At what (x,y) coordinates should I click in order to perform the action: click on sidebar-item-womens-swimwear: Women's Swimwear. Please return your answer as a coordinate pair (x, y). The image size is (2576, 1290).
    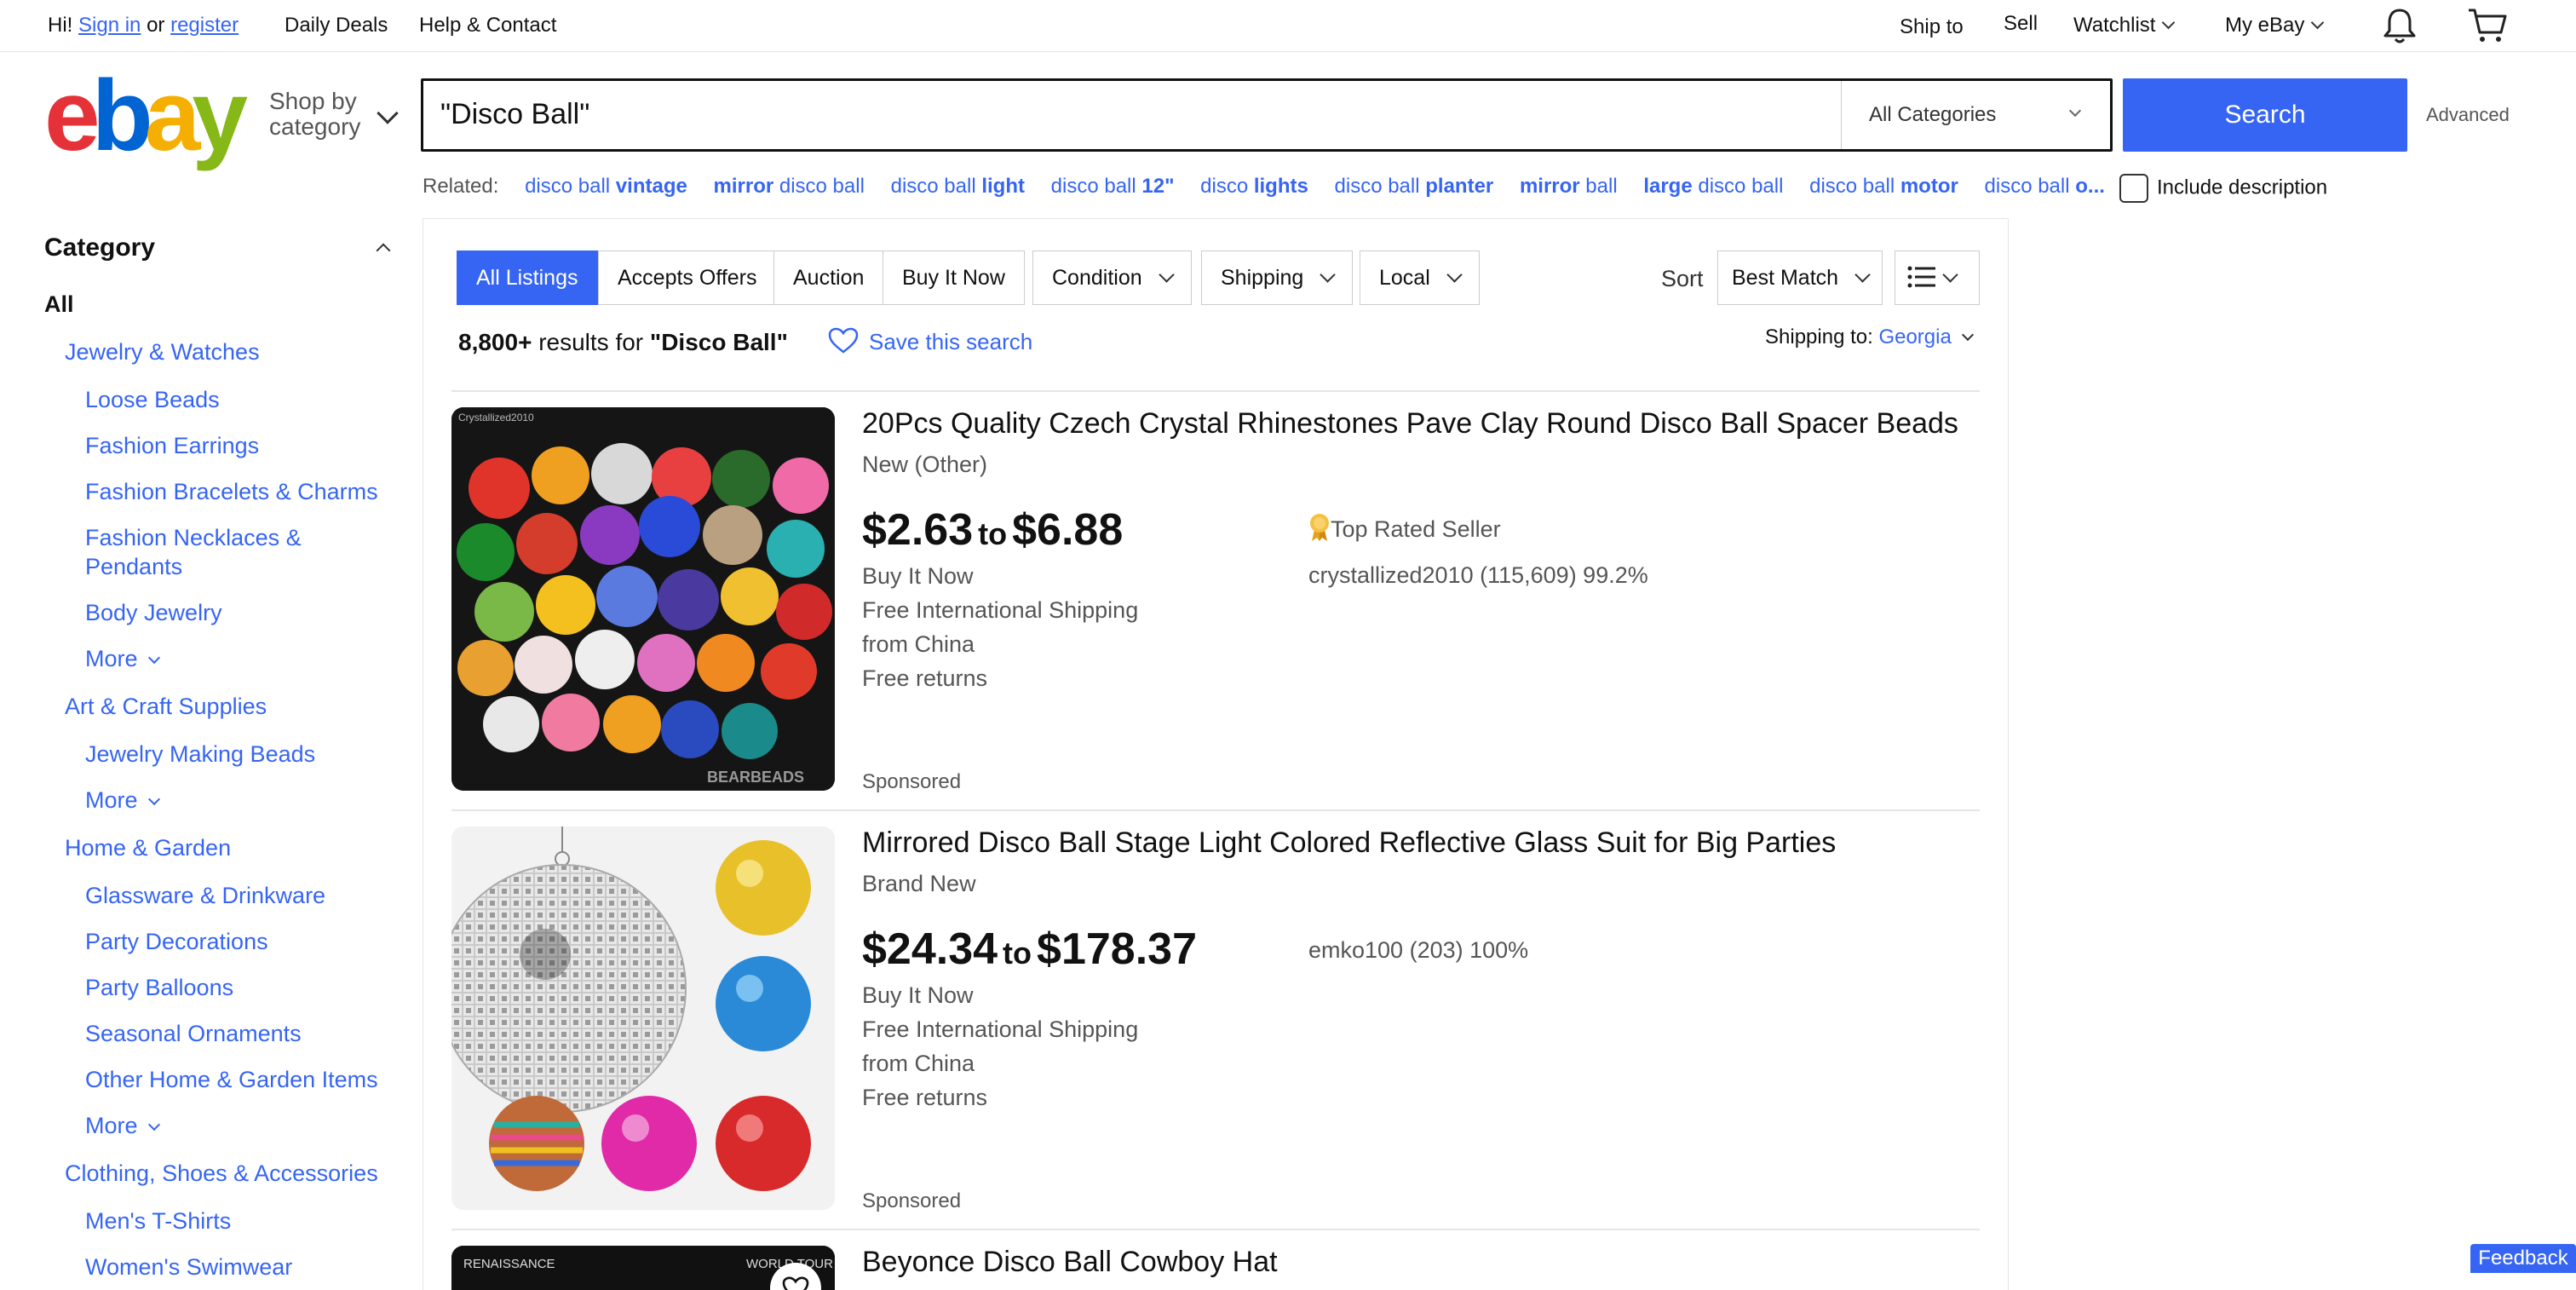
    Looking at the image, I should click on (188, 1267).